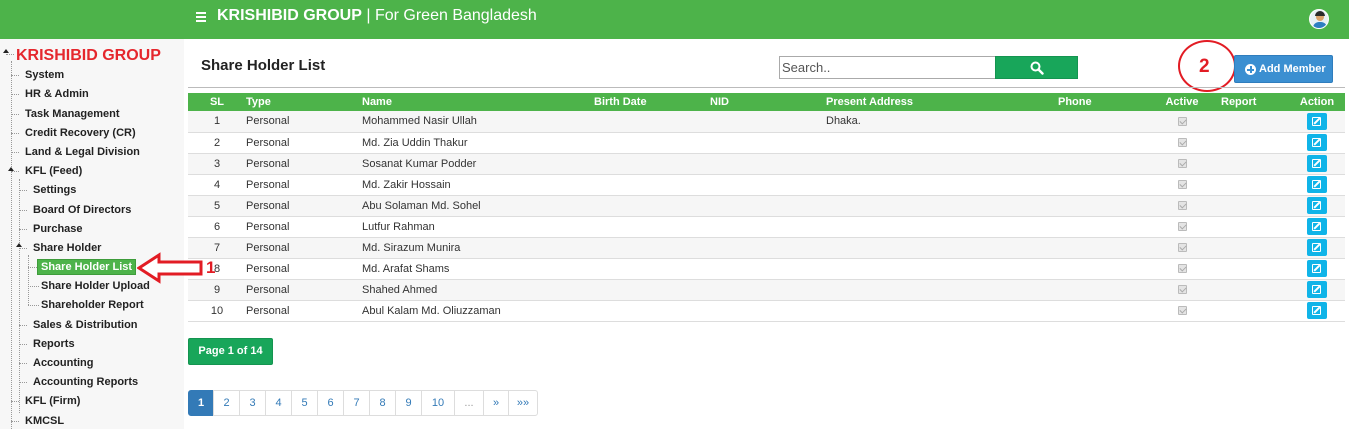 This screenshot has width=1349, height=429. I want to click on sidebar-item-board-of-directors: Board Of Directors, so click(82, 210).